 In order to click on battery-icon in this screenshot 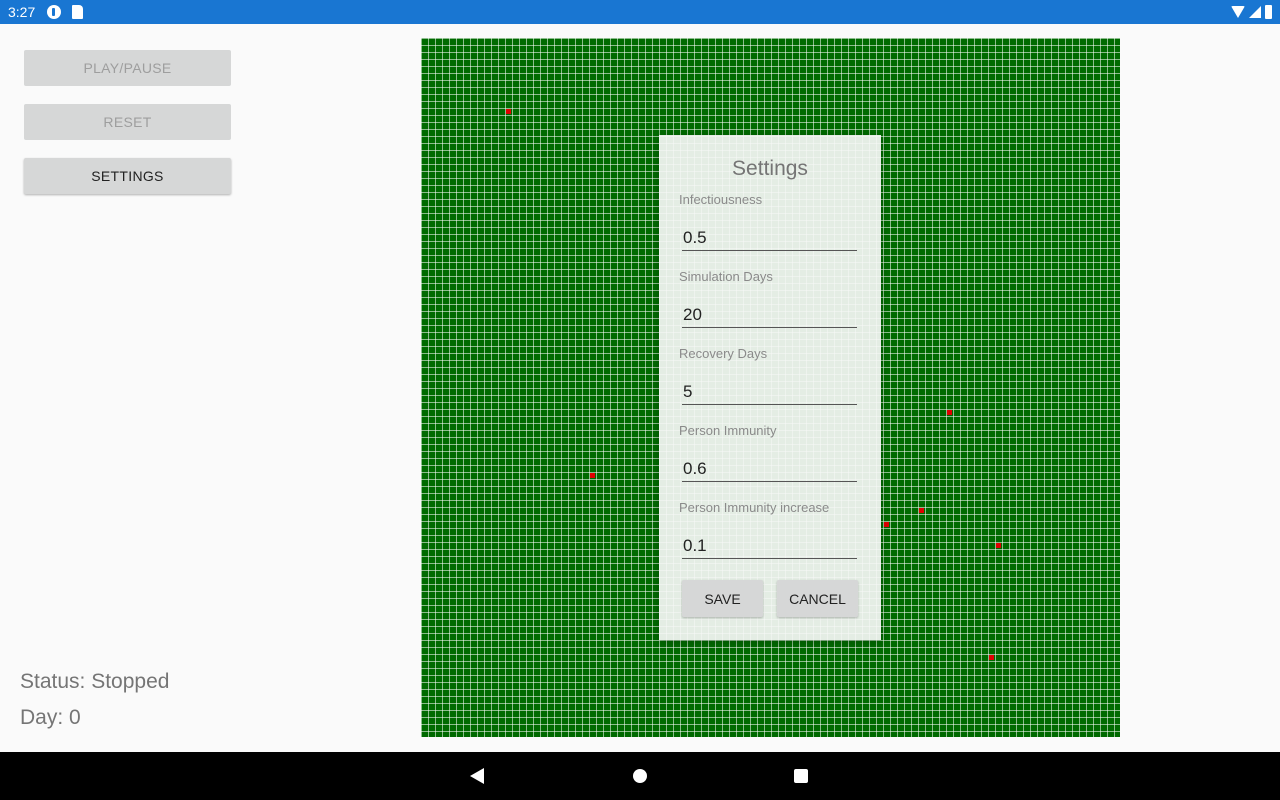, I will do `click(1268, 12)`.